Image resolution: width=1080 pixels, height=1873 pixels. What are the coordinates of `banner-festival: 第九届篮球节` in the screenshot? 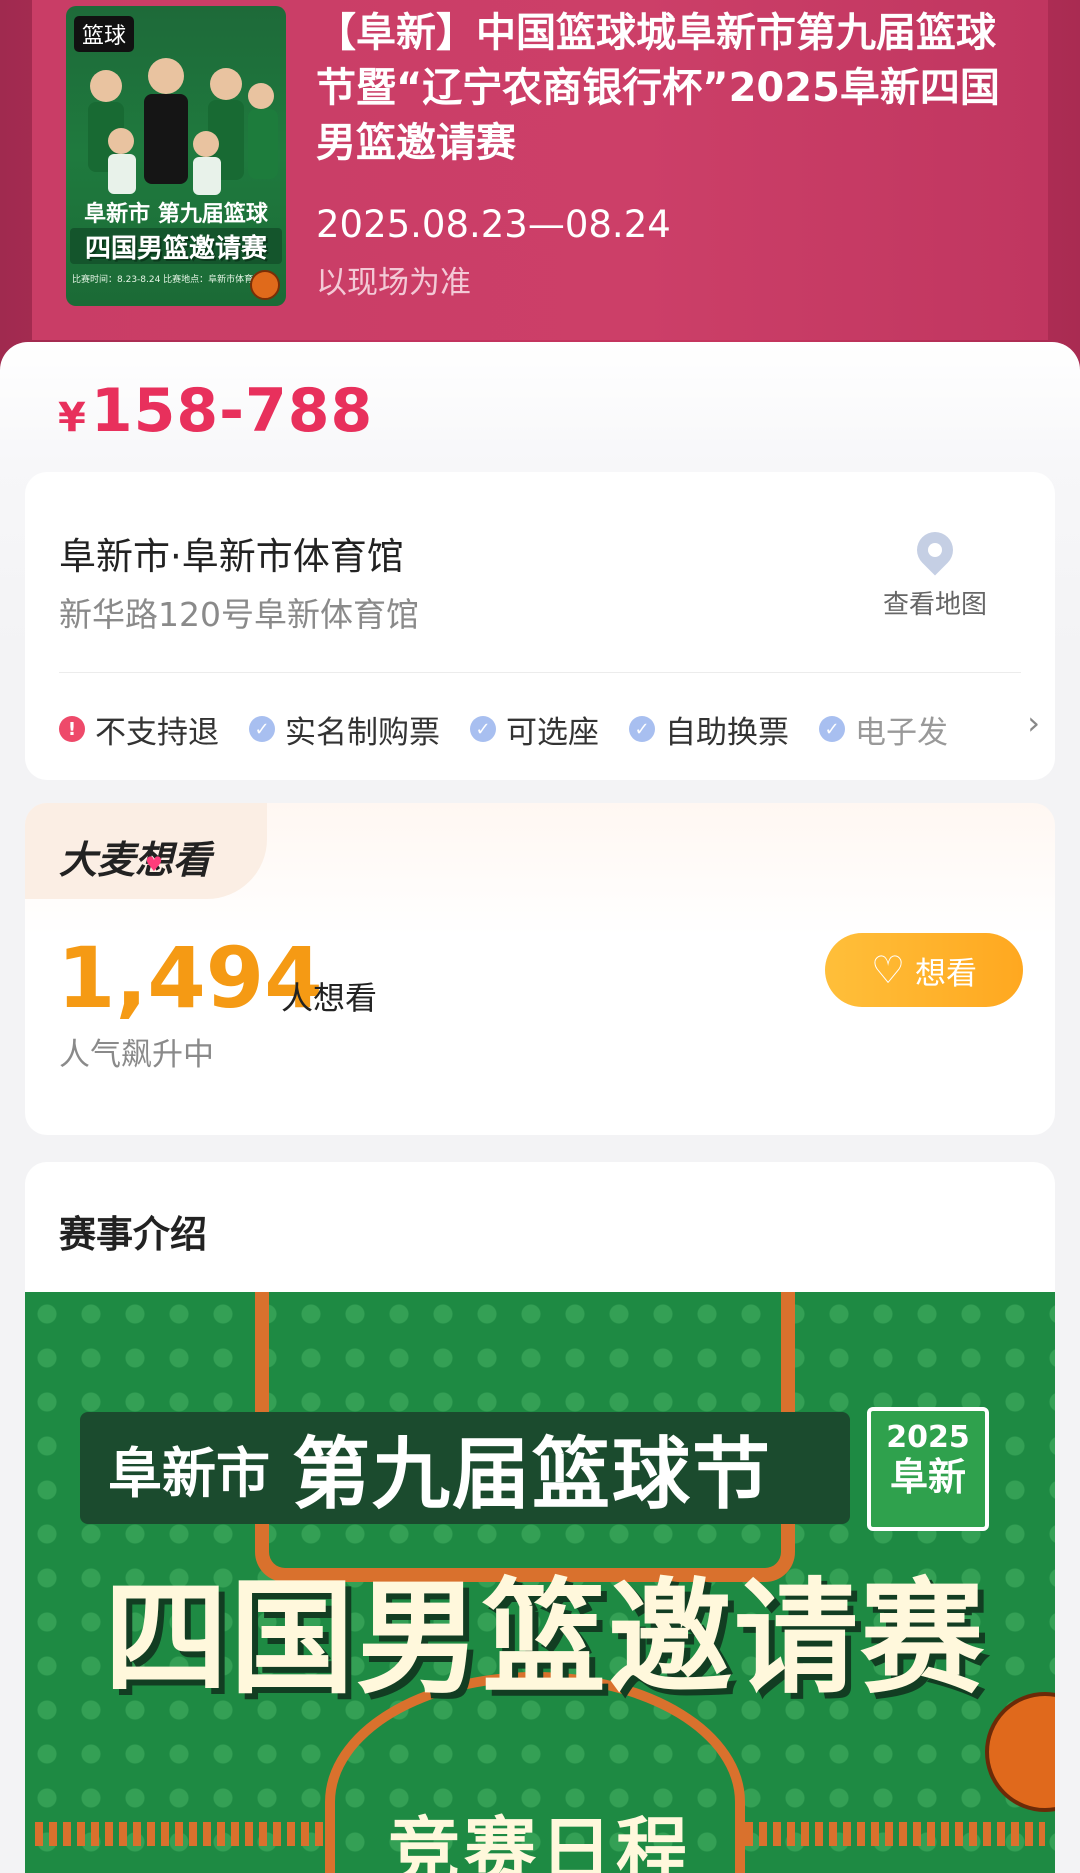 It's located at (532, 1475).